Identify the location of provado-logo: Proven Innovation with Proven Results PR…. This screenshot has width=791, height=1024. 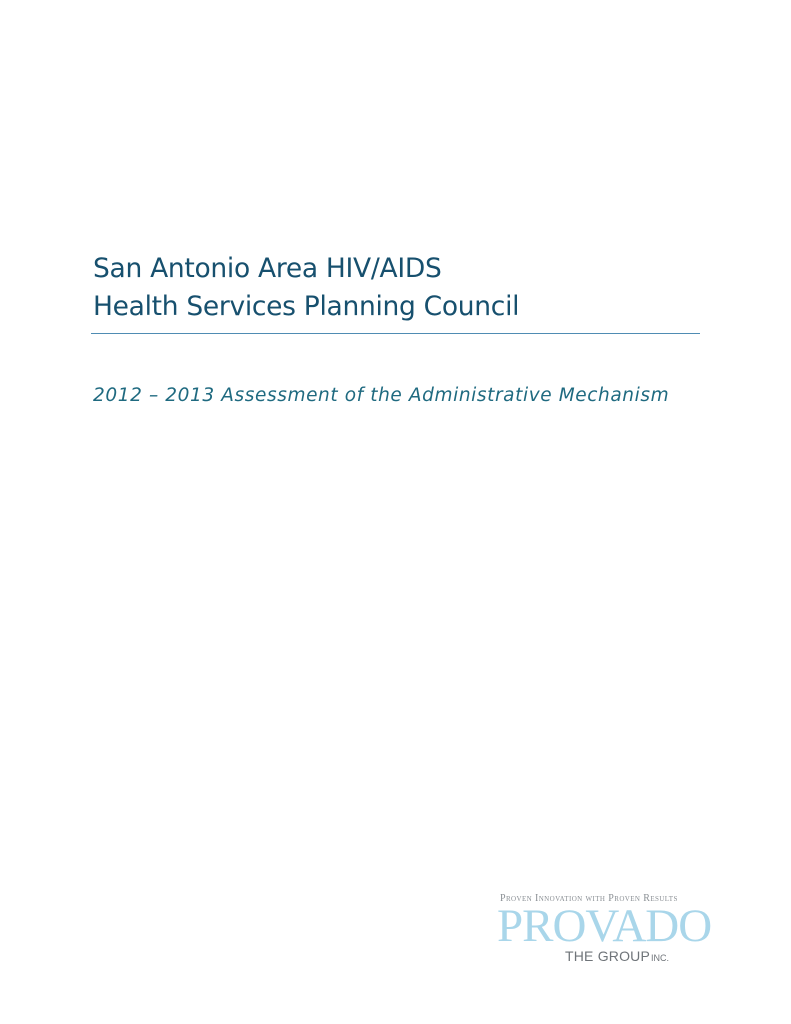
(608, 930).